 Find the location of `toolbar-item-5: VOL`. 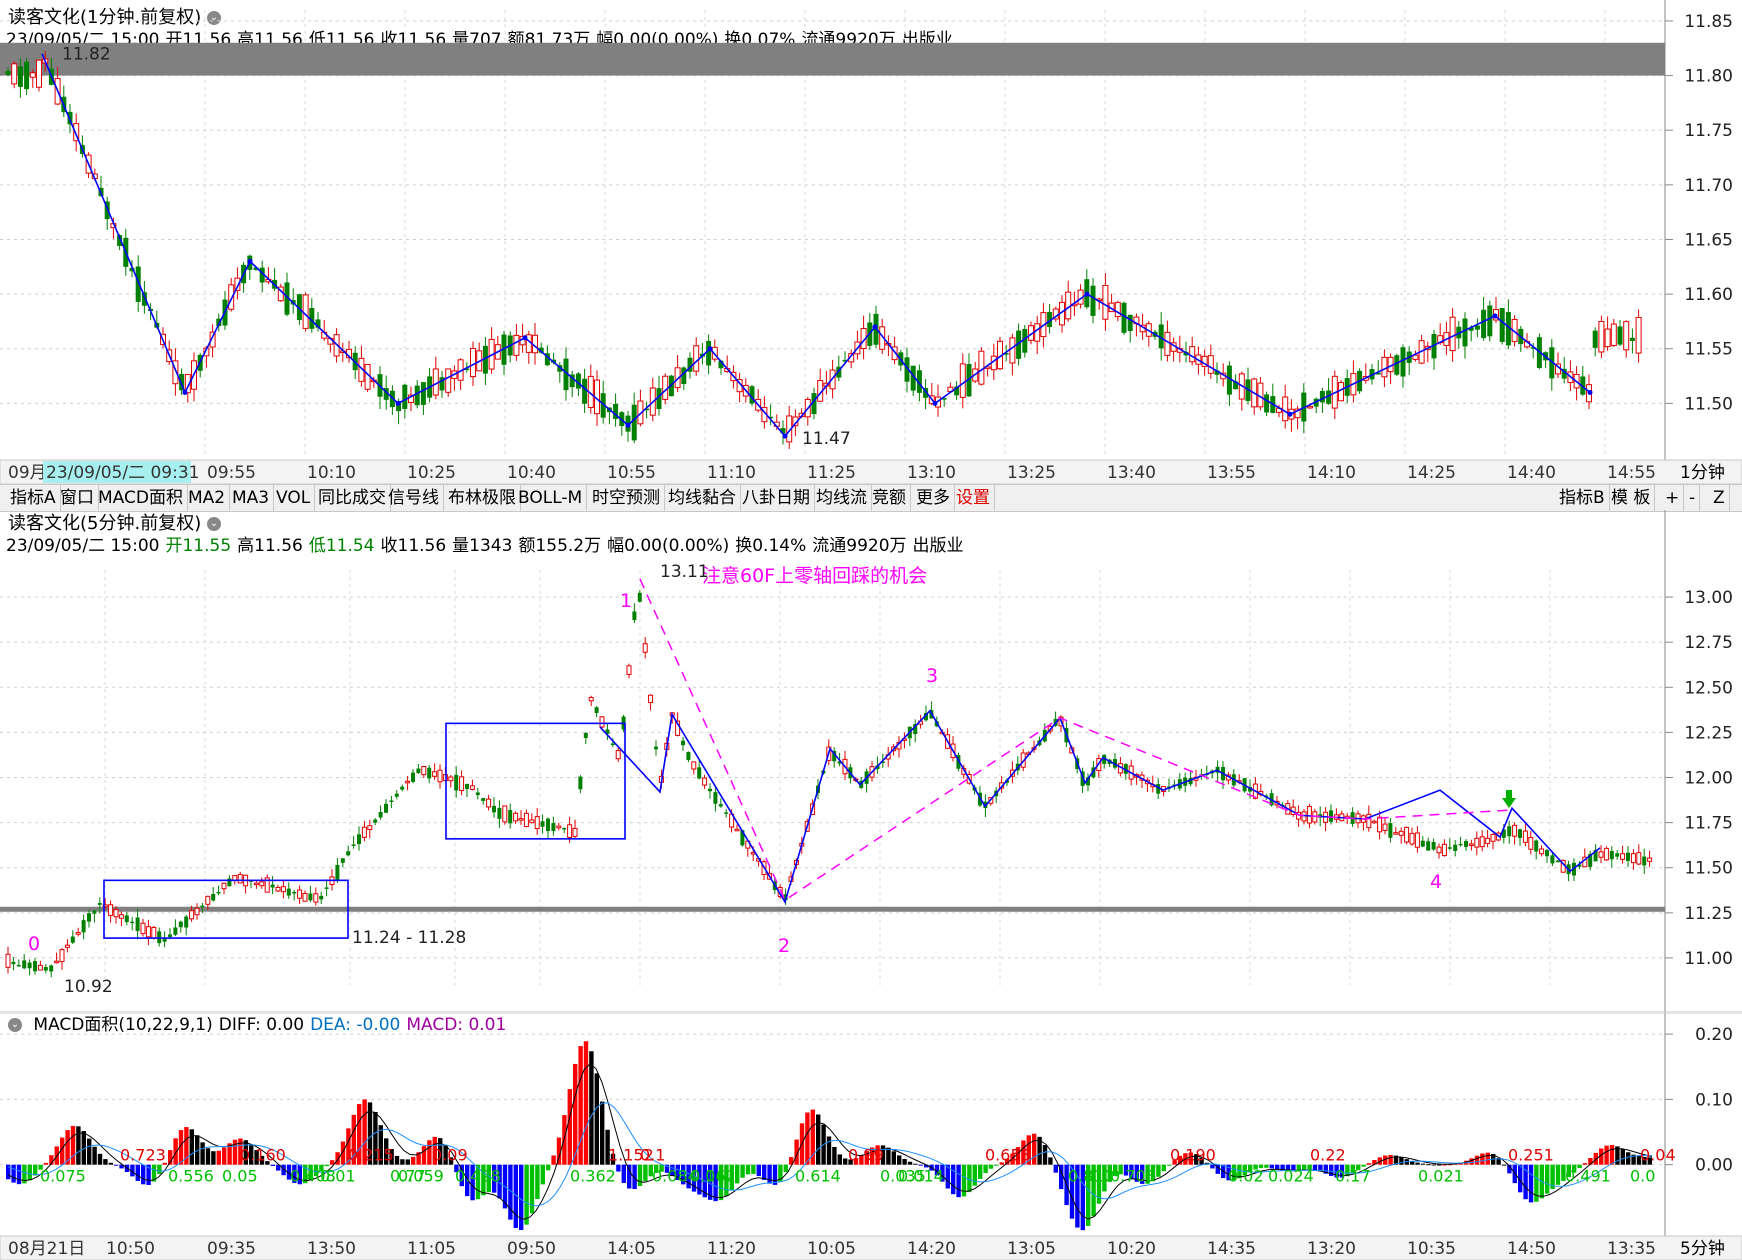

toolbar-item-5: VOL is located at coordinates (294, 498).